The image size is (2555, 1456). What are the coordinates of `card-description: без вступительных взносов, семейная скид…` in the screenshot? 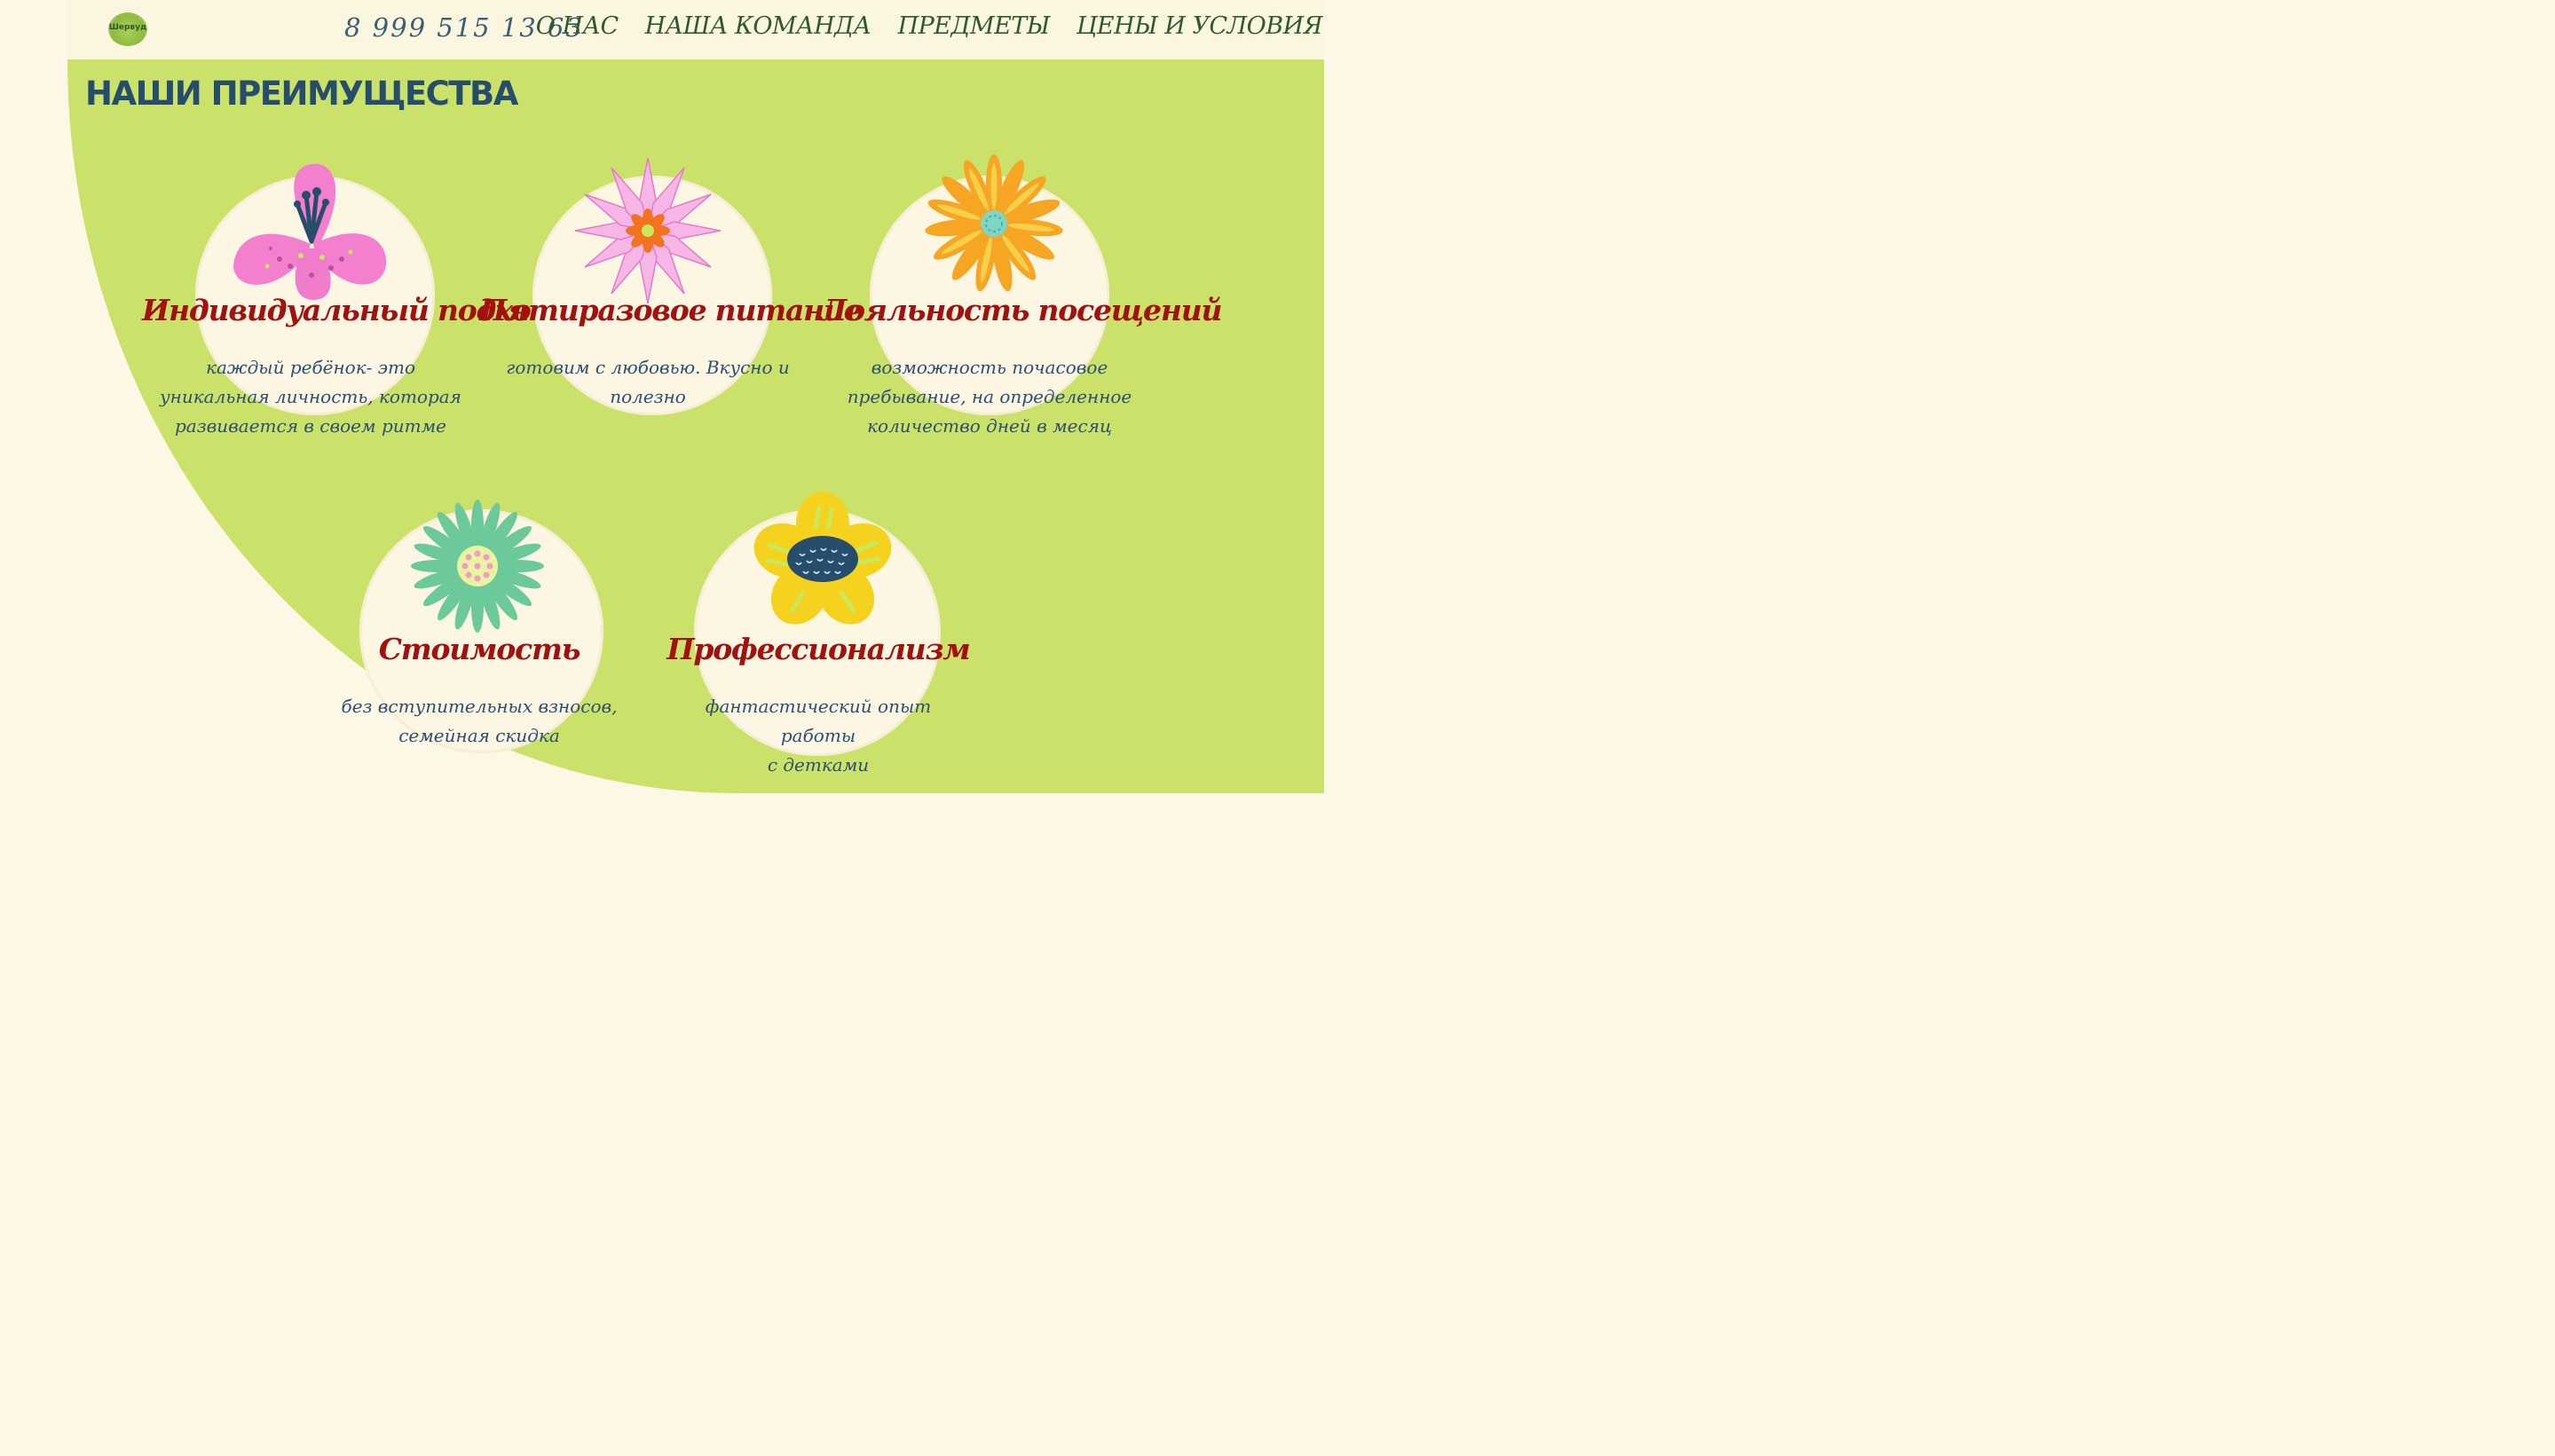 It's located at (479, 721).